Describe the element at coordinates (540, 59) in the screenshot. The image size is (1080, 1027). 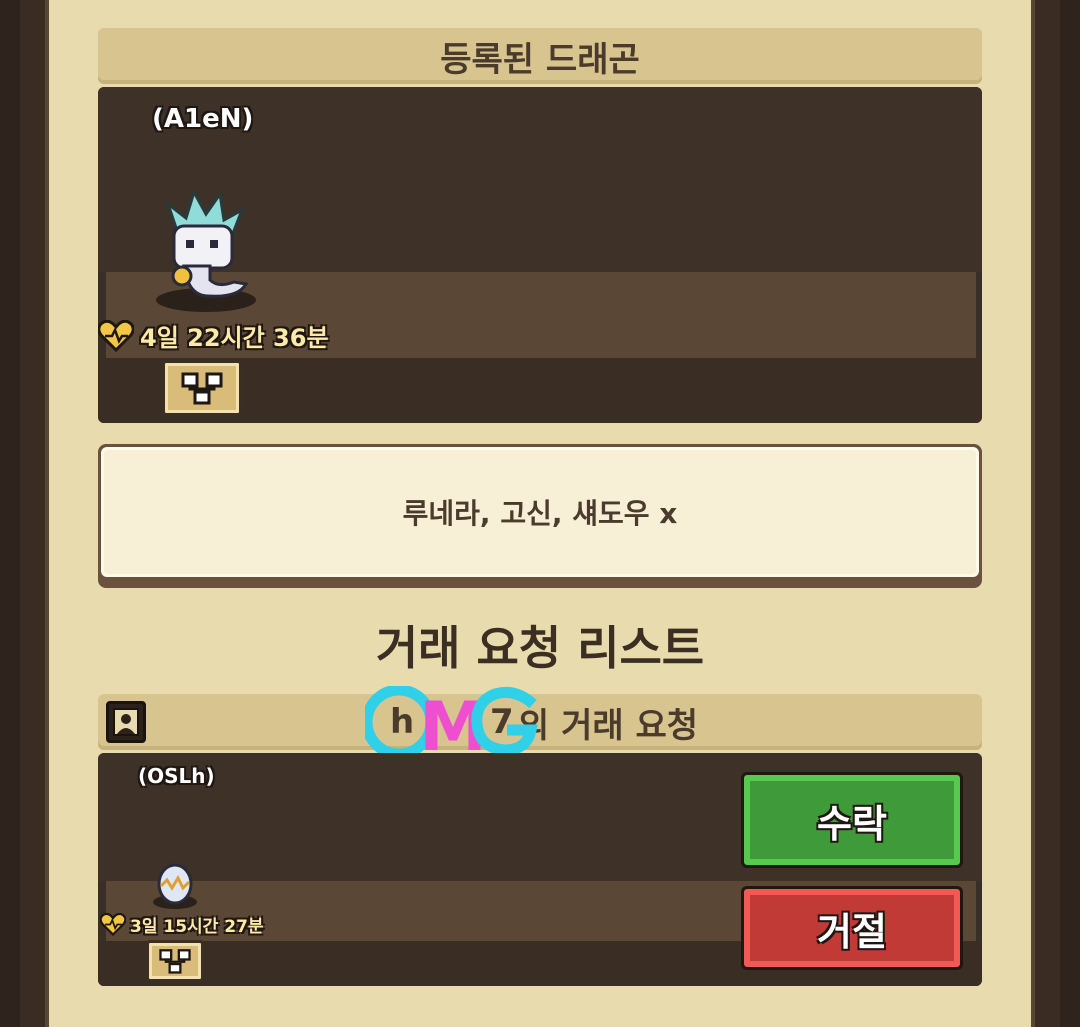
I see `registered-dragon-title: 등록된 드래곤` at that location.